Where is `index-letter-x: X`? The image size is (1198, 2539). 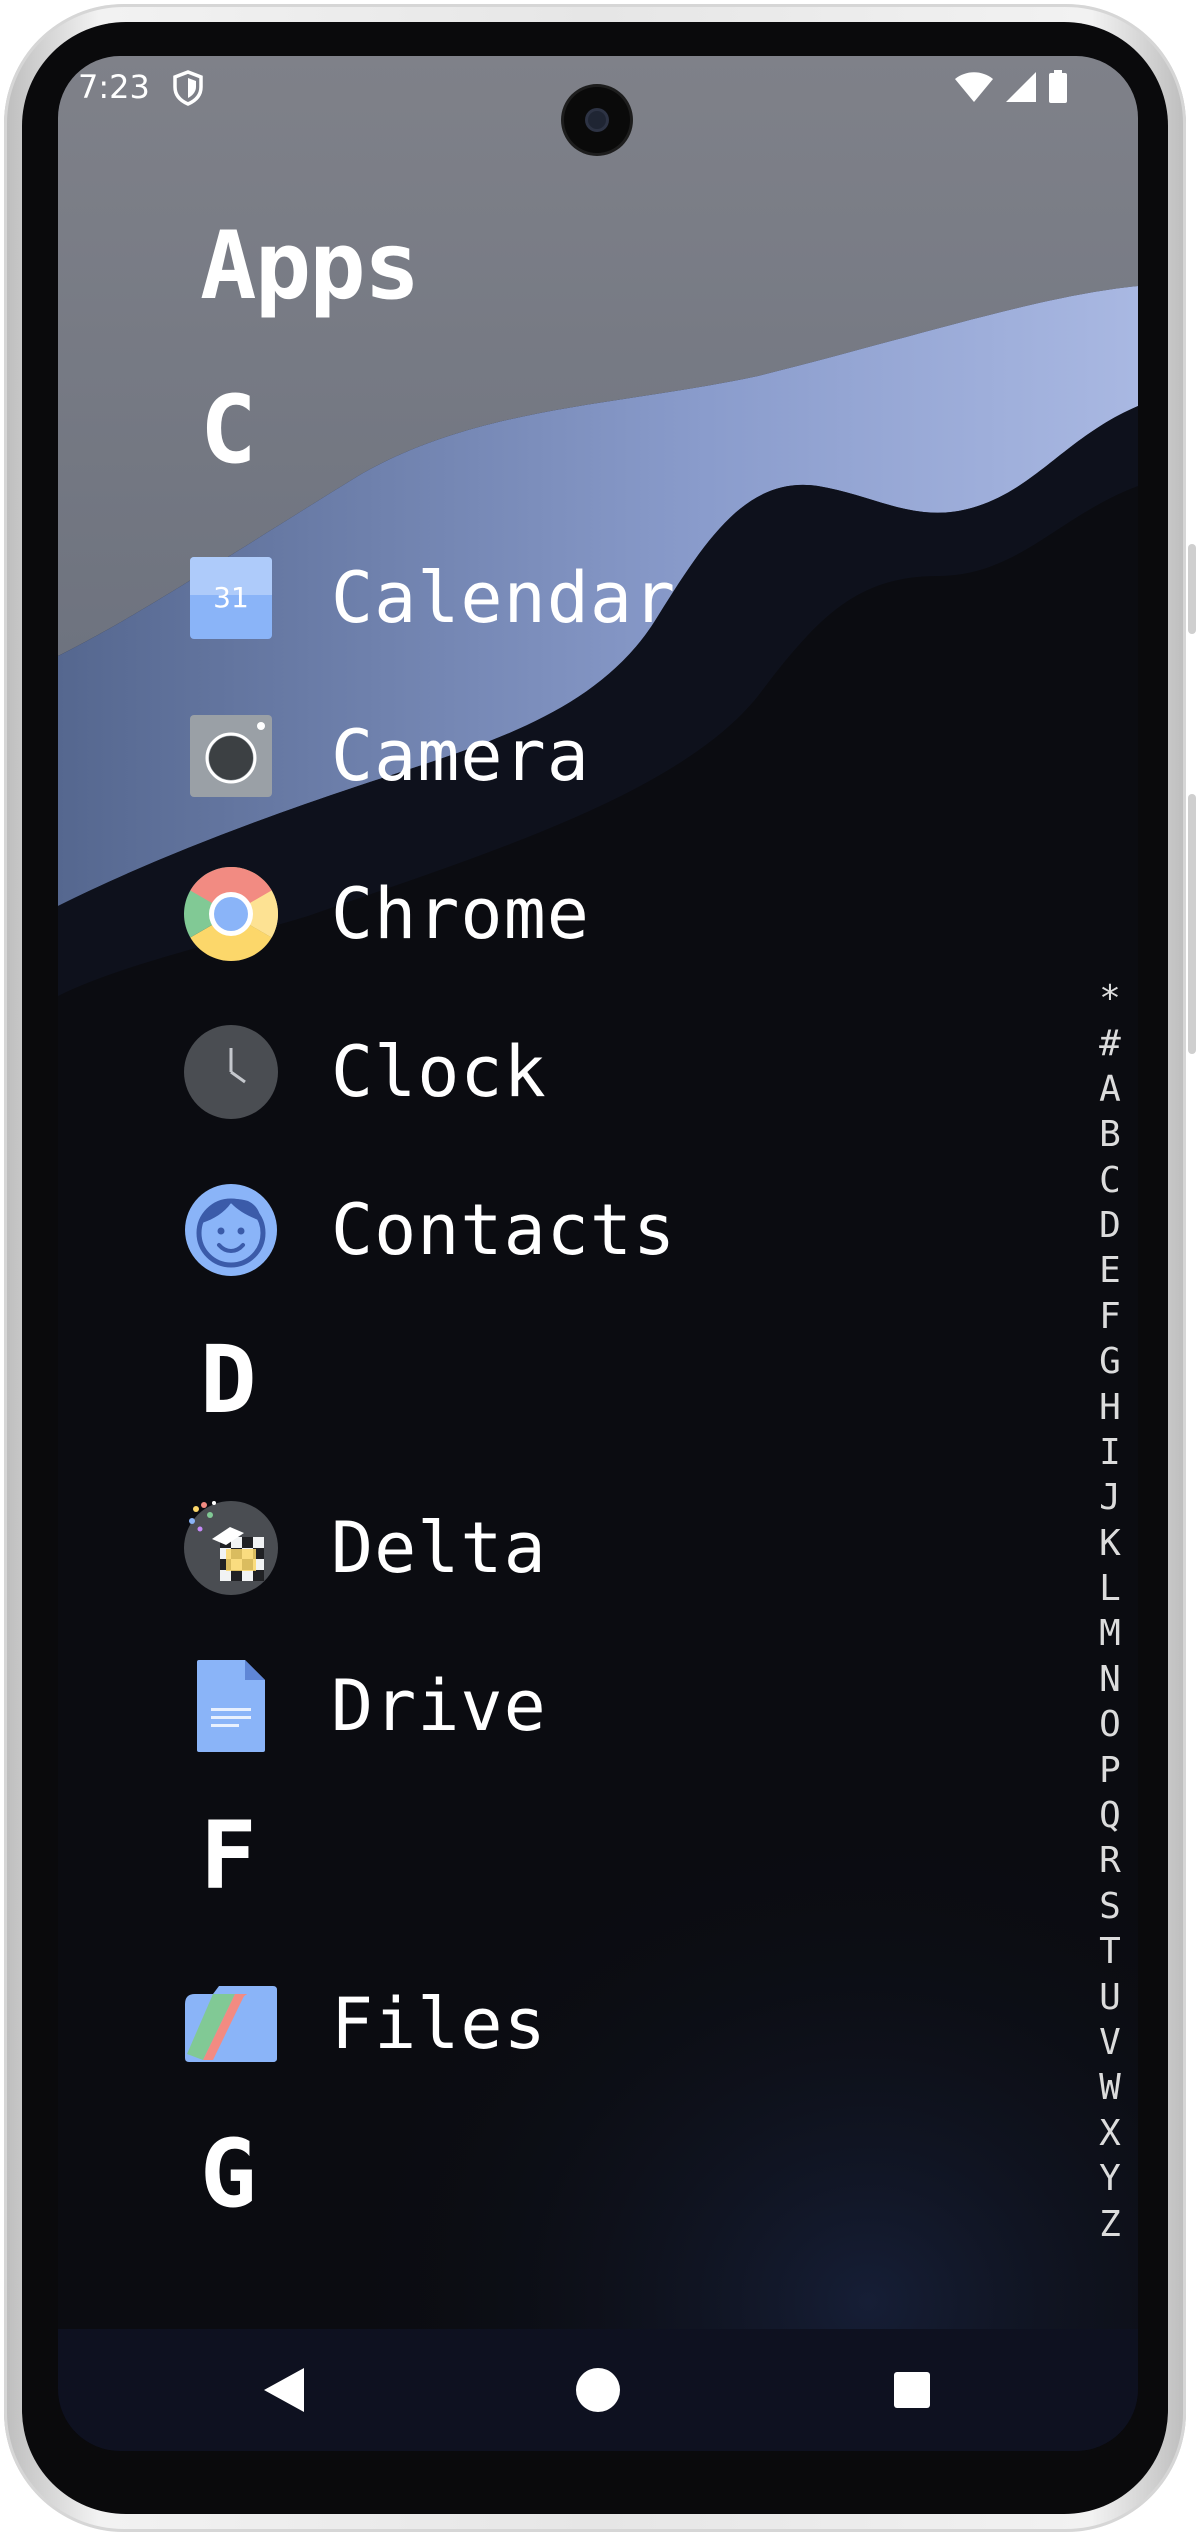
index-letter-x: X is located at coordinates (1110, 2133).